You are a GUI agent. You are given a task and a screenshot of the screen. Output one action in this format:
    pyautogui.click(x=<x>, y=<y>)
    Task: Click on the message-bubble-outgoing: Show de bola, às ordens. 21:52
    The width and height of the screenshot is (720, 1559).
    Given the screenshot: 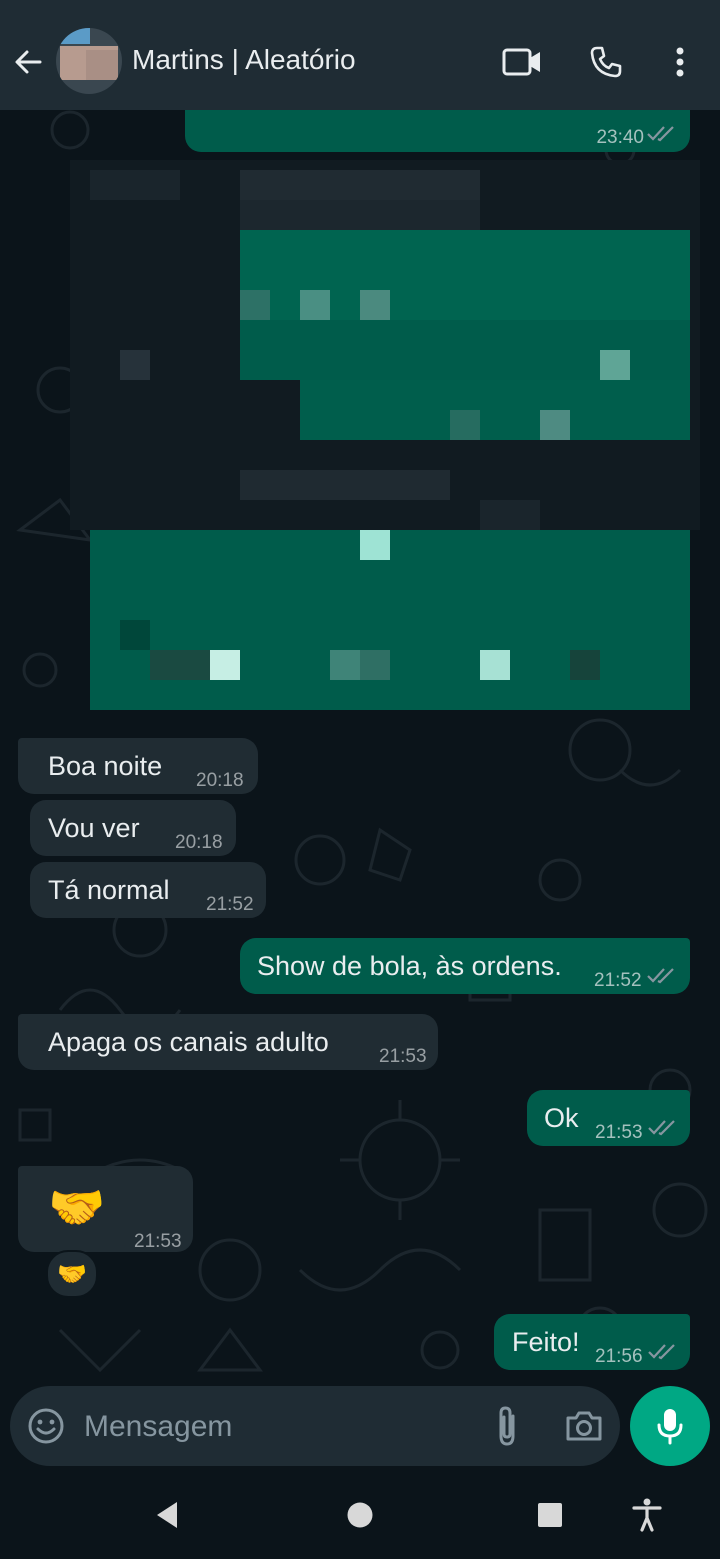 What is the action you would take?
    pyautogui.click(x=465, y=966)
    